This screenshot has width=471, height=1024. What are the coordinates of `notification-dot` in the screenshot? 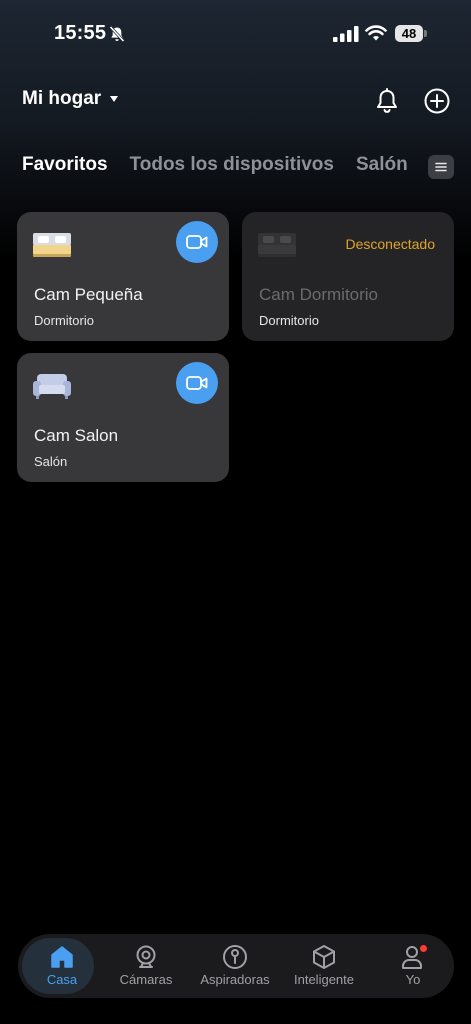 It's located at (423, 948).